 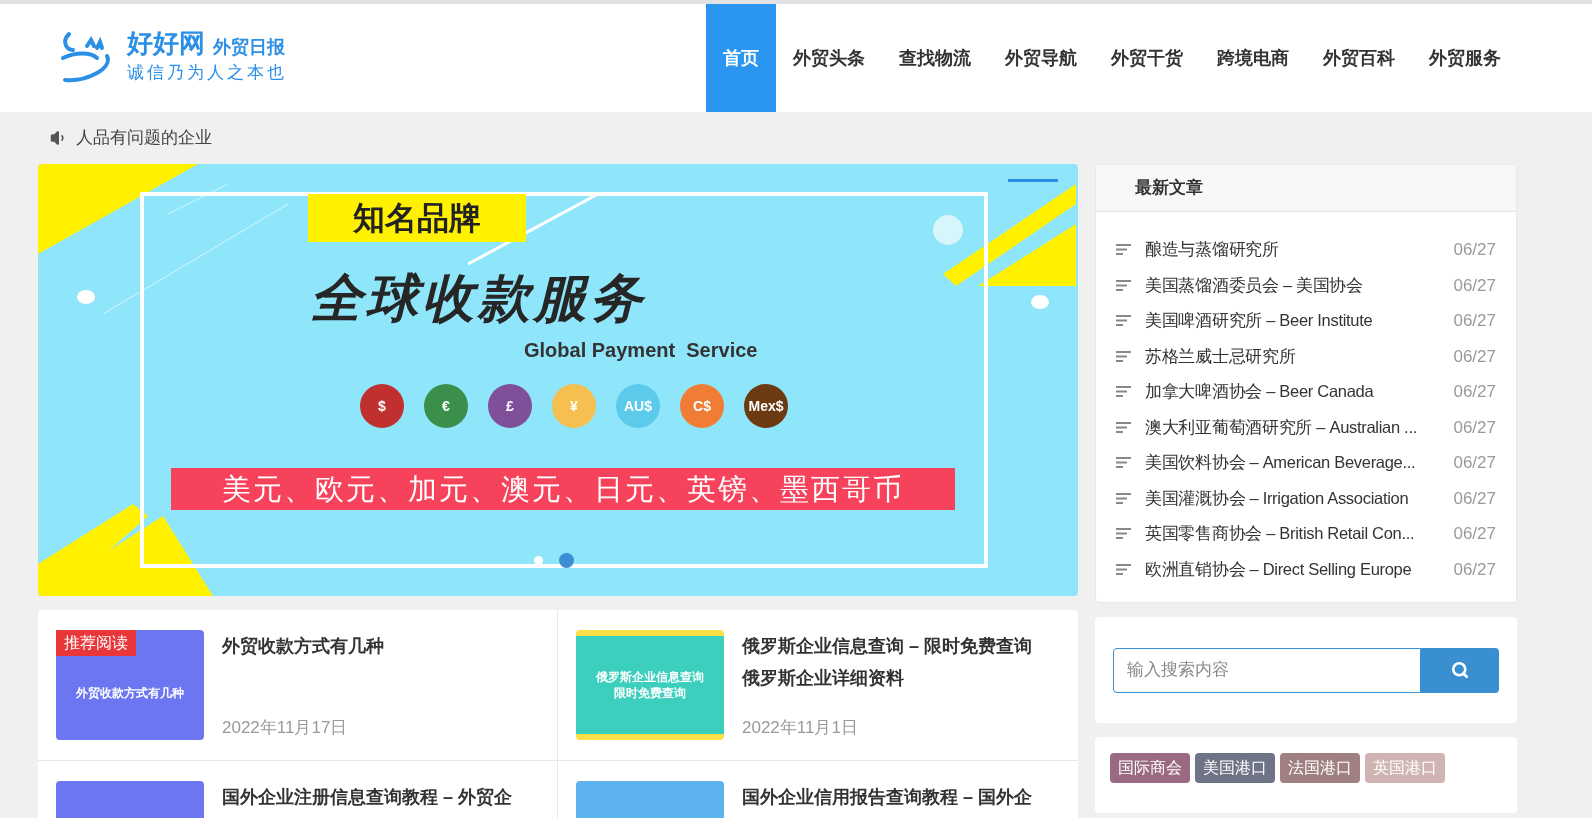 I want to click on card-heading: 最新文章, so click(x=1169, y=188).